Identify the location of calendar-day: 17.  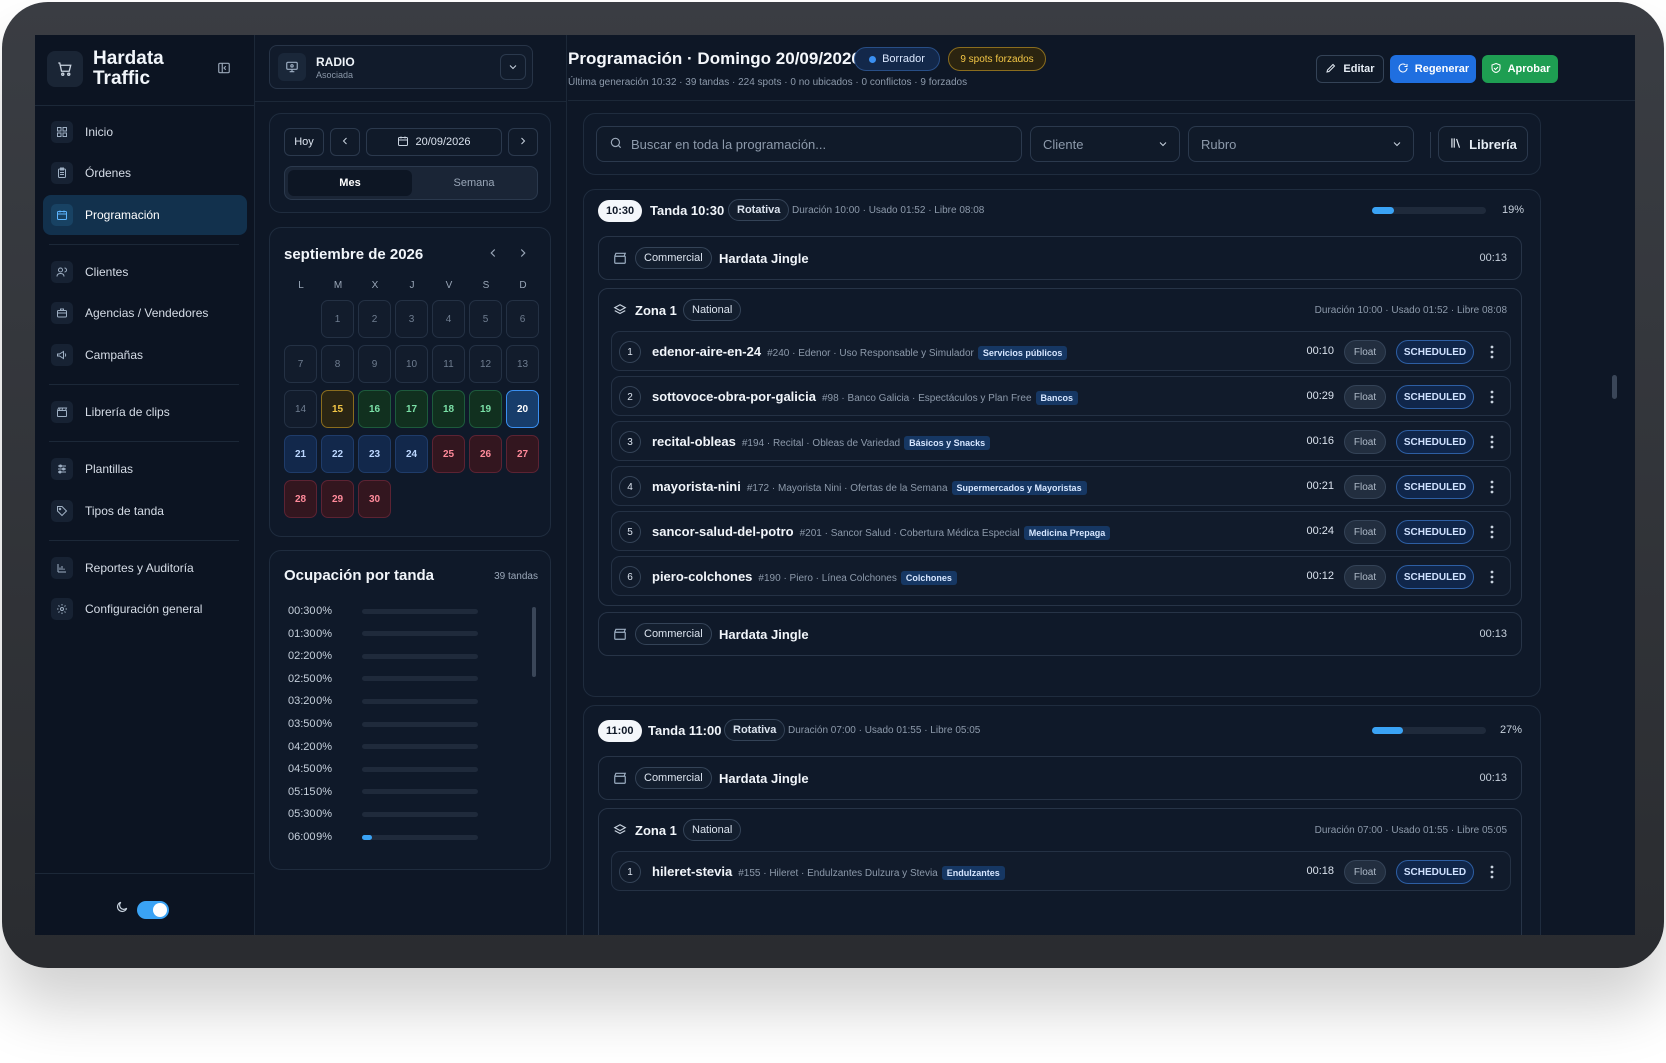
(411, 409).